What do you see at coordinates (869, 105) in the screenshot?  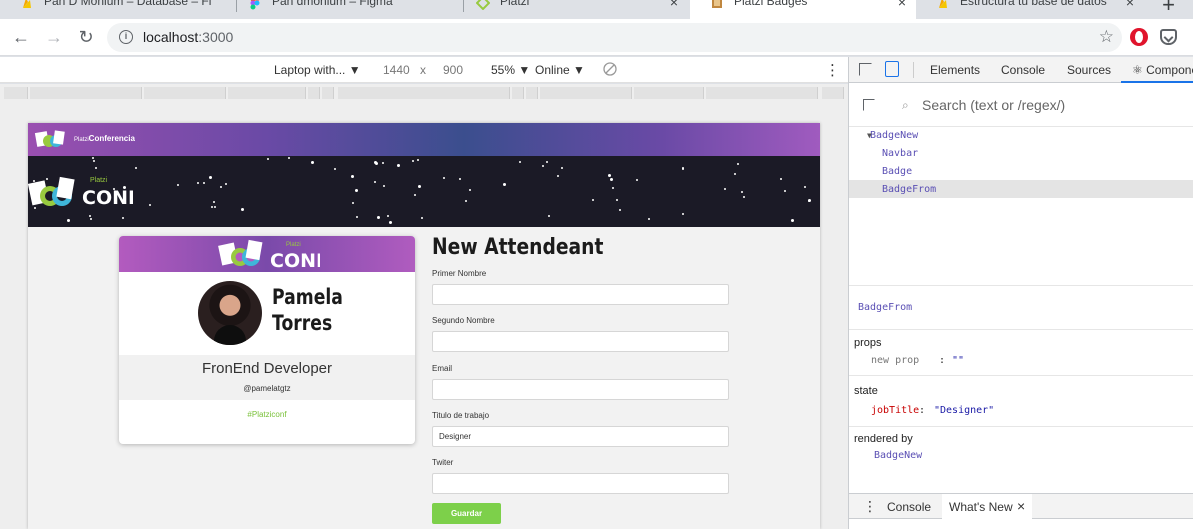 I see `select-component-icon` at bounding box center [869, 105].